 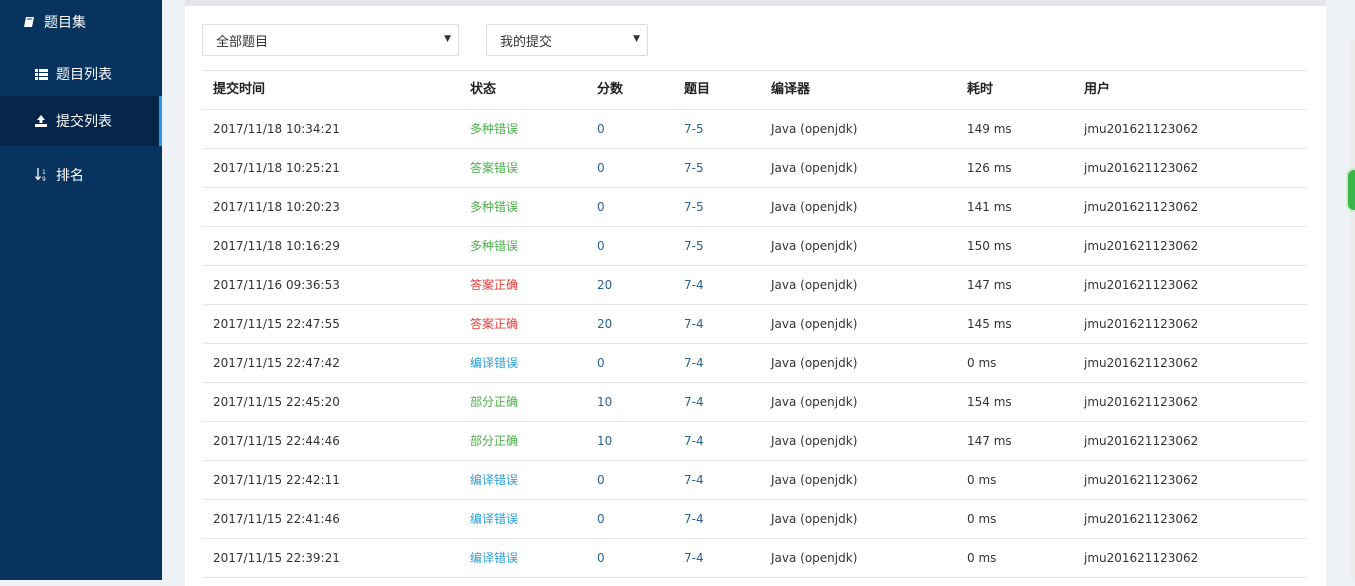 What do you see at coordinates (1350, 190) in the screenshot?
I see `floating-widget` at bounding box center [1350, 190].